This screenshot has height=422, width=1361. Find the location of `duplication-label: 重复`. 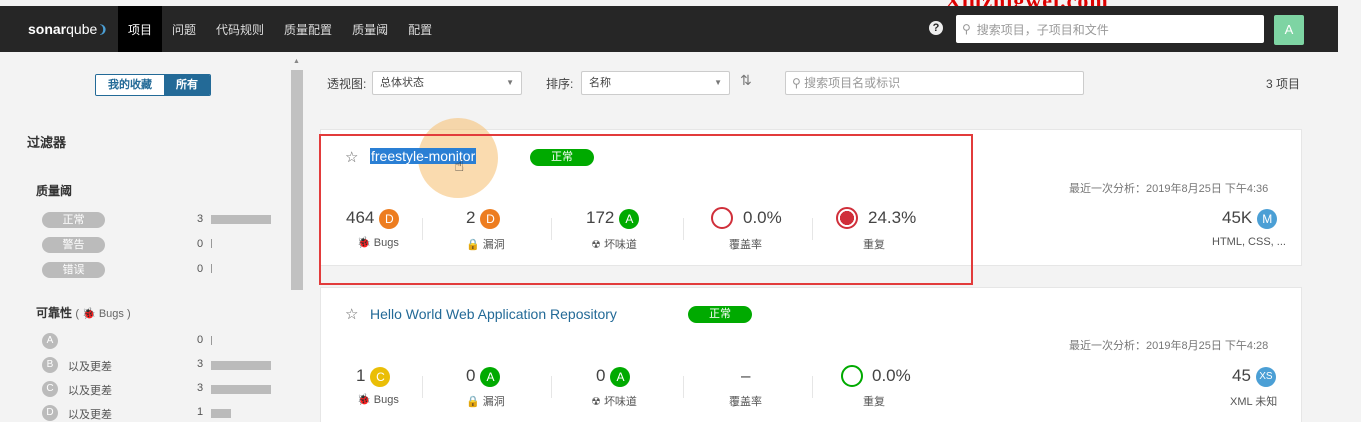

duplication-label: 重复 is located at coordinates (874, 402).